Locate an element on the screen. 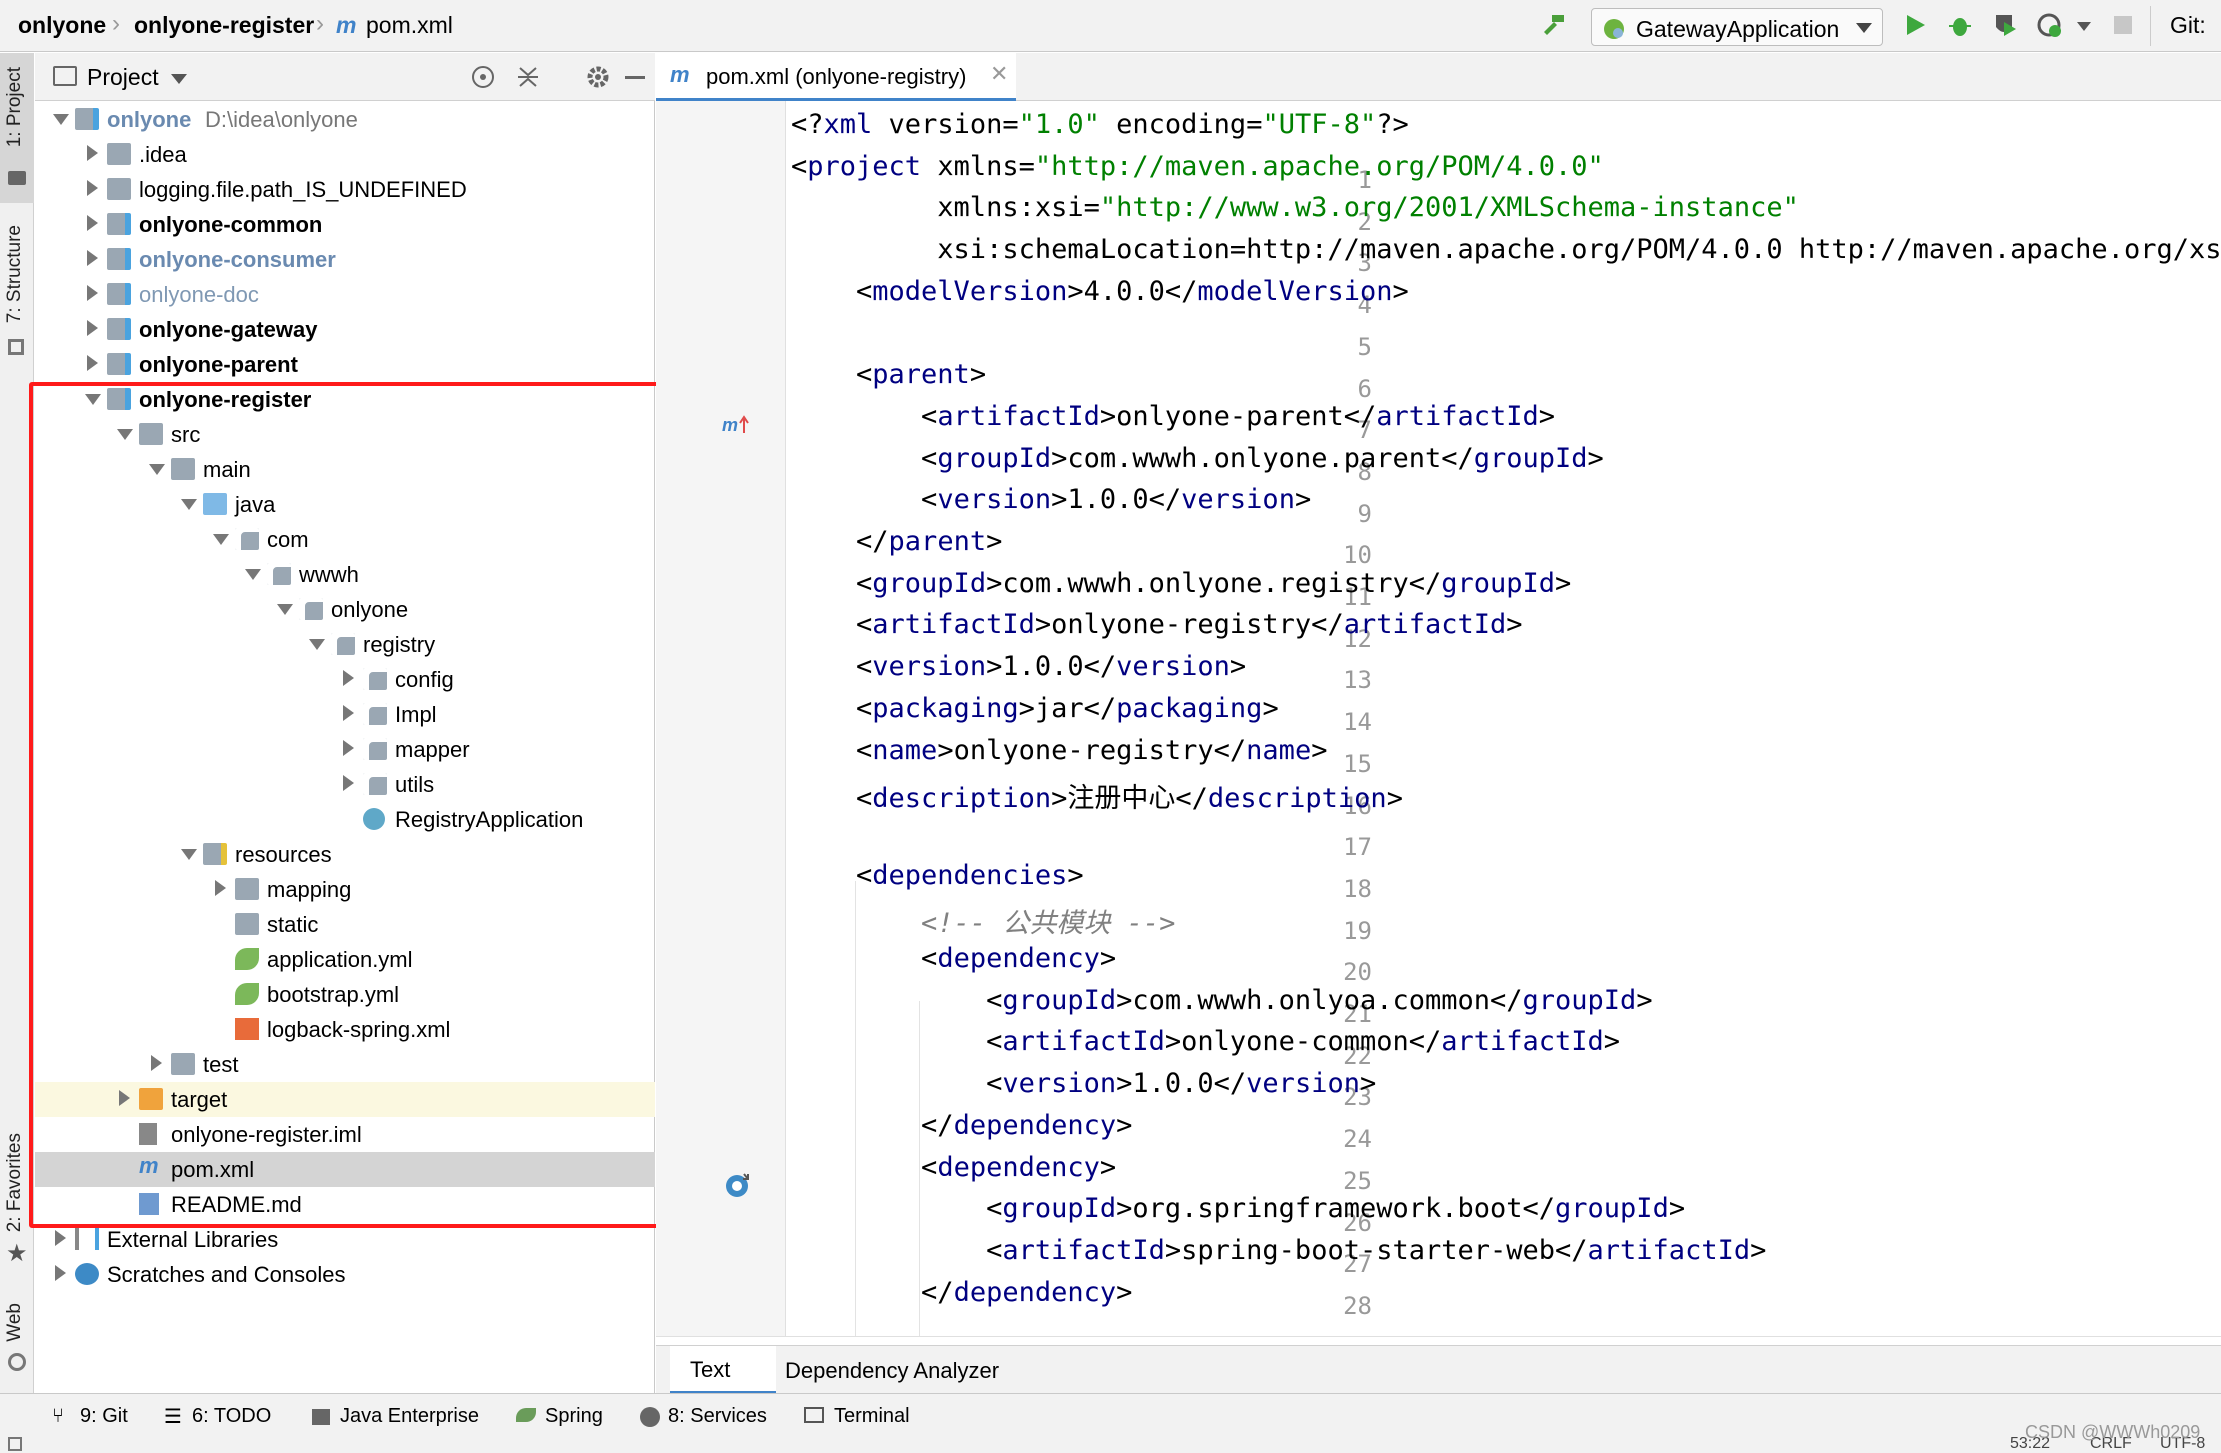 This screenshot has width=2221, height=1453. web-tool-label: Web is located at coordinates (15, 1322).